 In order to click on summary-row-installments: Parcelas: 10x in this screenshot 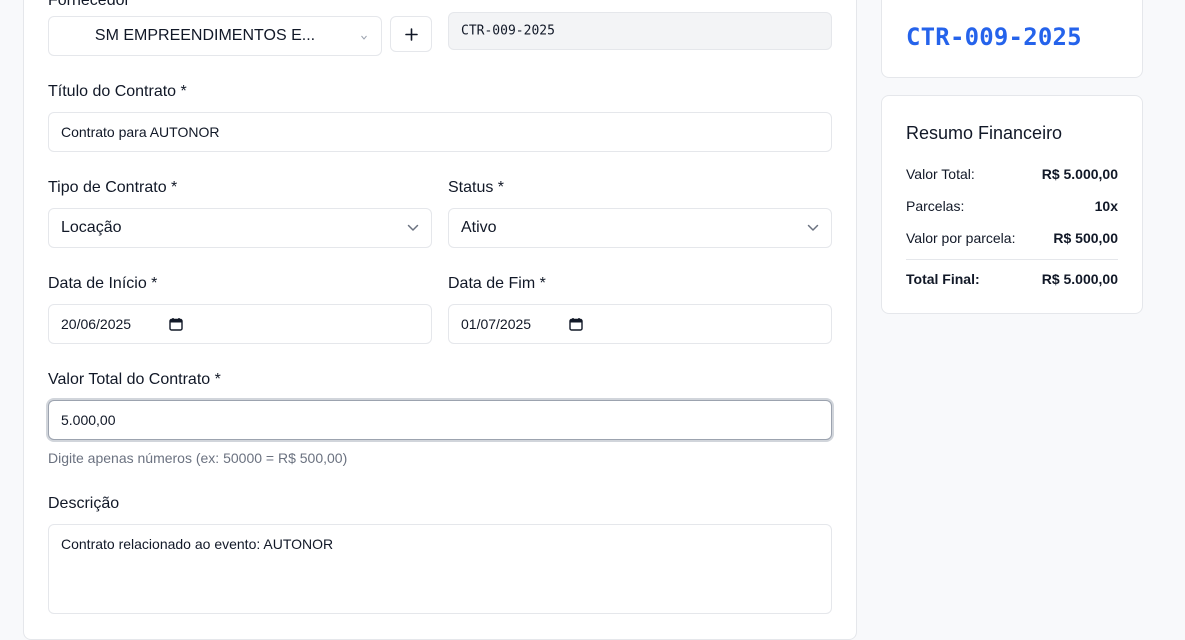, I will do `click(1012, 207)`.